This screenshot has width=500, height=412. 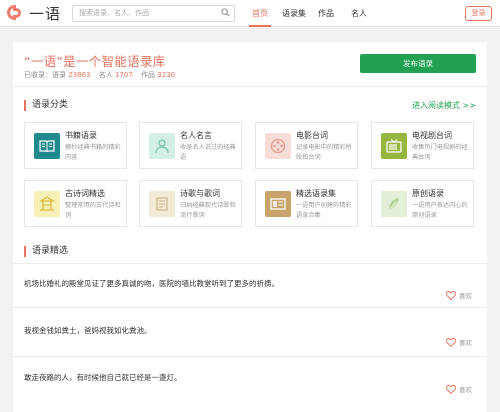 What do you see at coordinates (200, 193) in the screenshot?
I see `category-name: 诗歌与歌词` at bounding box center [200, 193].